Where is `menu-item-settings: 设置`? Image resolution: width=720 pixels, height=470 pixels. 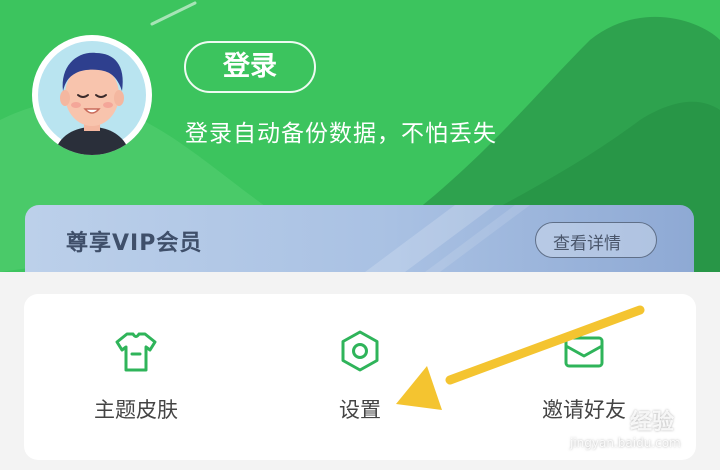 menu-item-settings: 设置 is located at coordinates (360, 377).